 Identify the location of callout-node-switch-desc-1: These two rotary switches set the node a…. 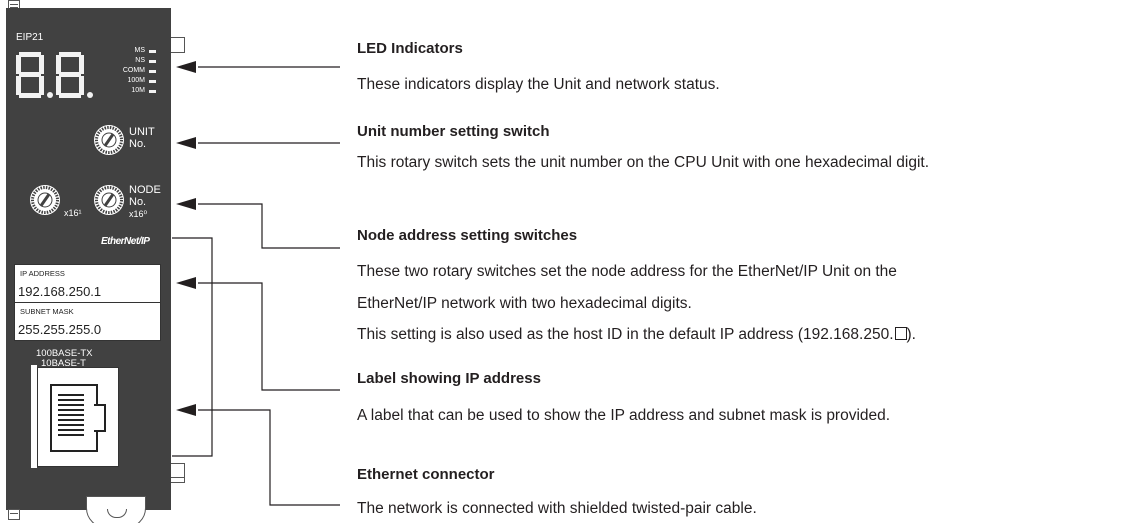
(627, 271).